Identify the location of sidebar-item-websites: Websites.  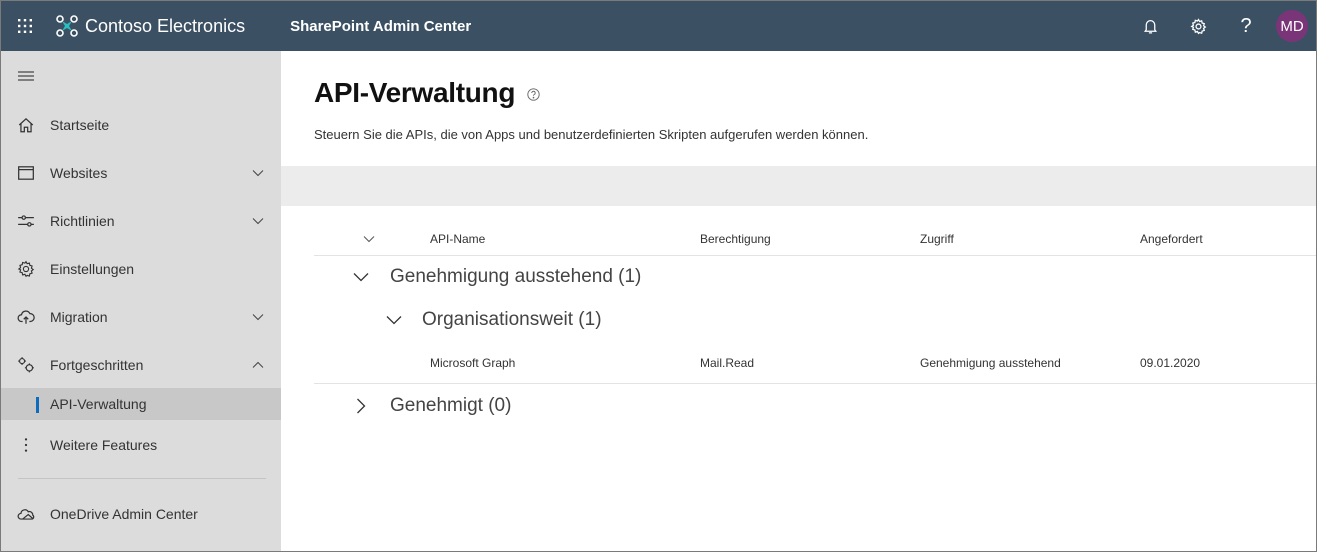
(141, 173).